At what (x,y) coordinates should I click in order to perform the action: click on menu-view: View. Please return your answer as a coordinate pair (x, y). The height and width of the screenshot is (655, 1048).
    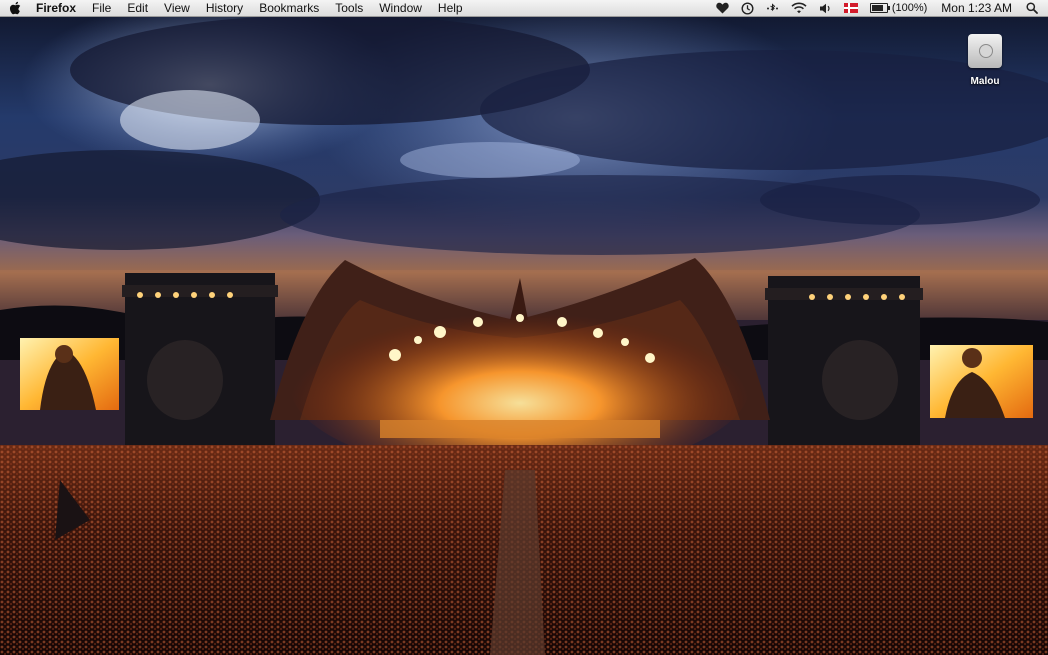
    Looking at the image, I should click on (177, 8).